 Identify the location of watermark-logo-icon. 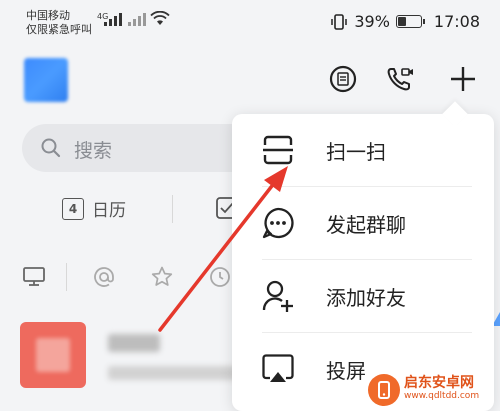
(384, 390).